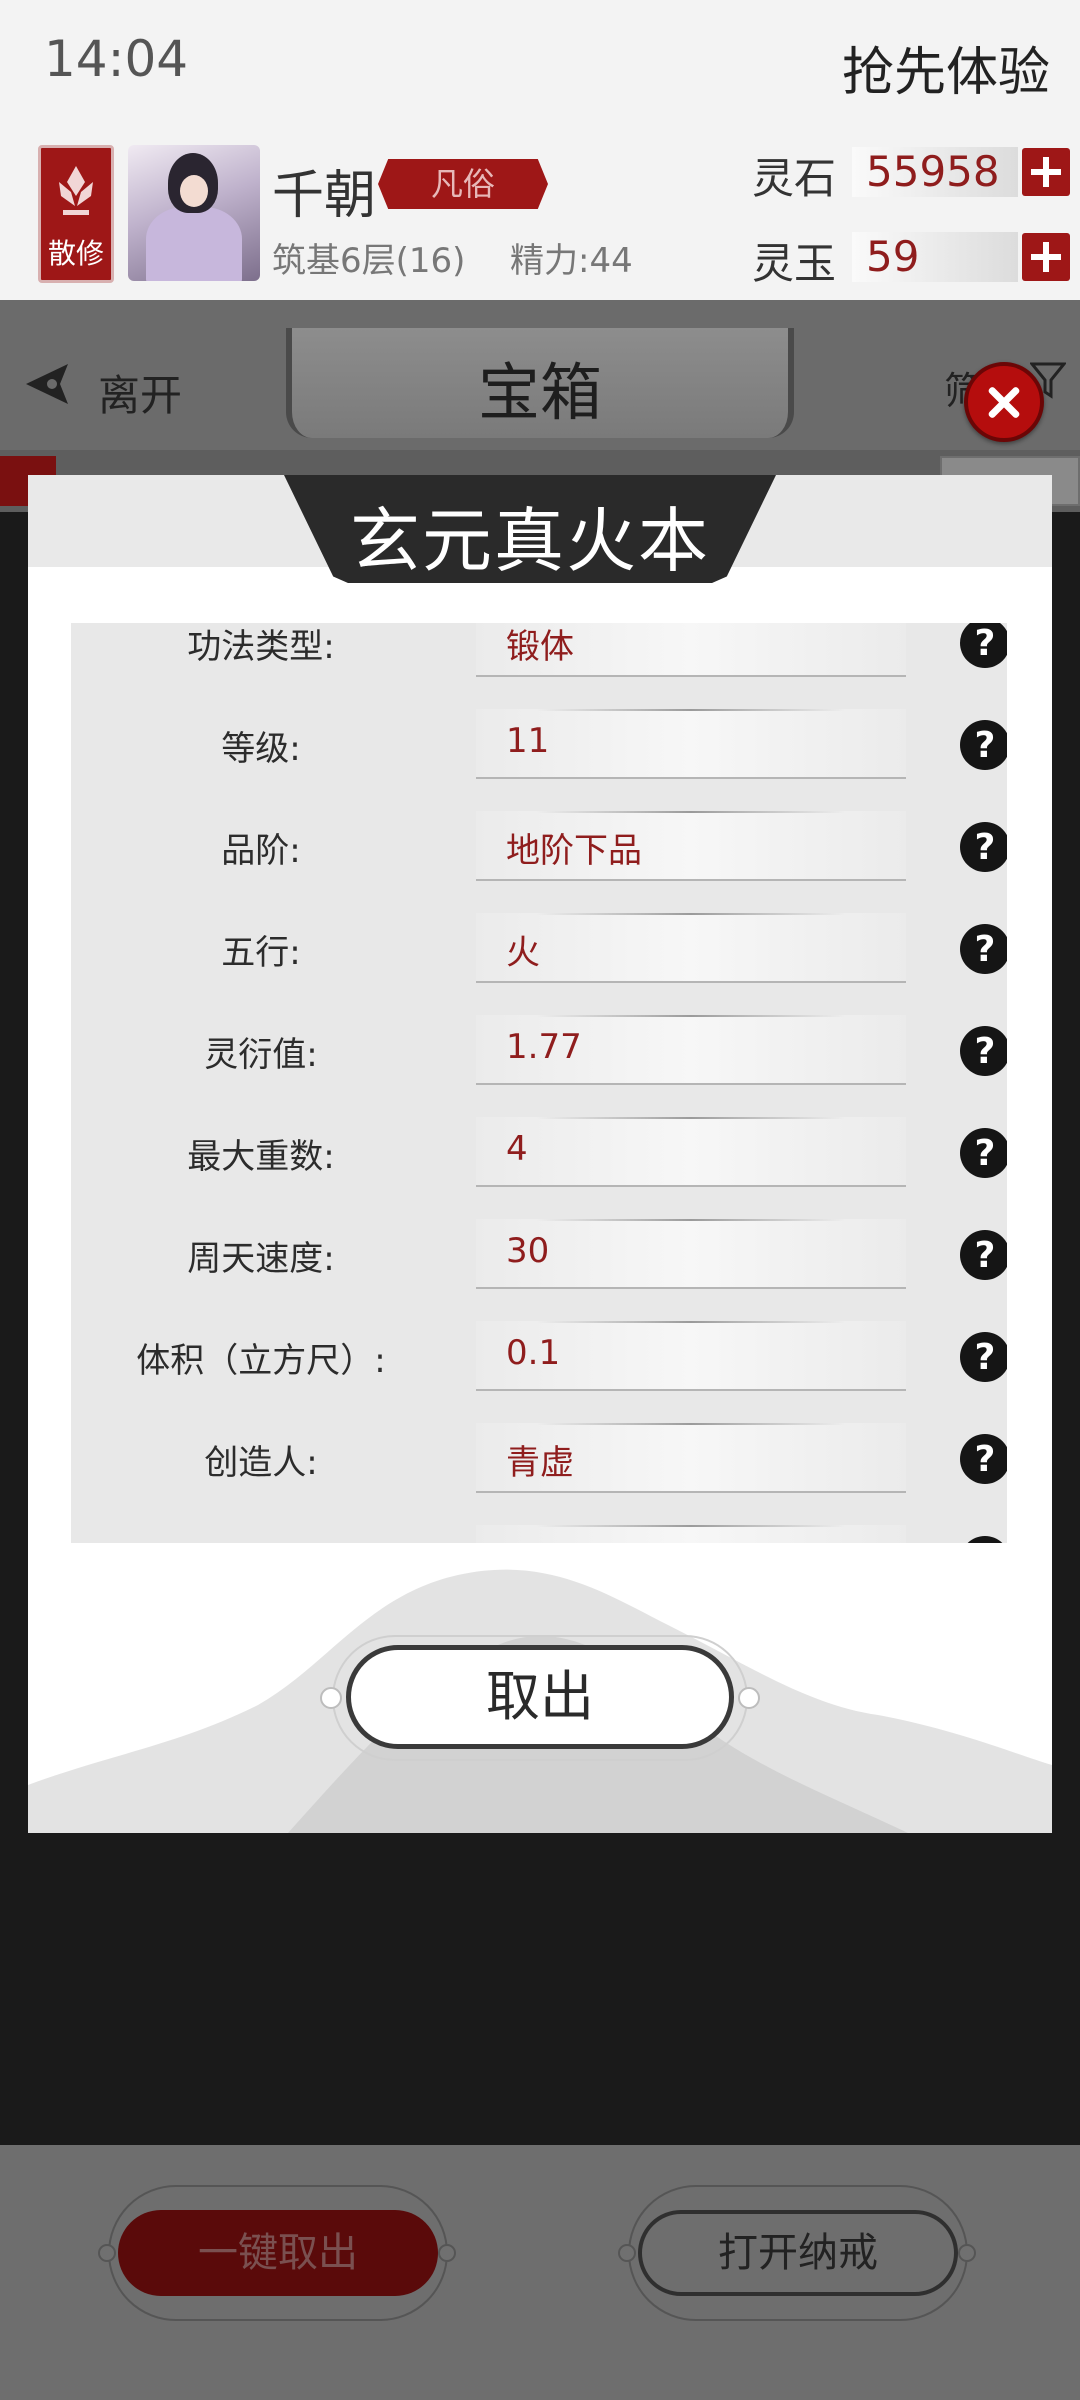 This screenshot has width=1080, height=2400. Describe the element at coordinates (75, 253) in the screenshot. I see `sect-label: 散修` at that location.